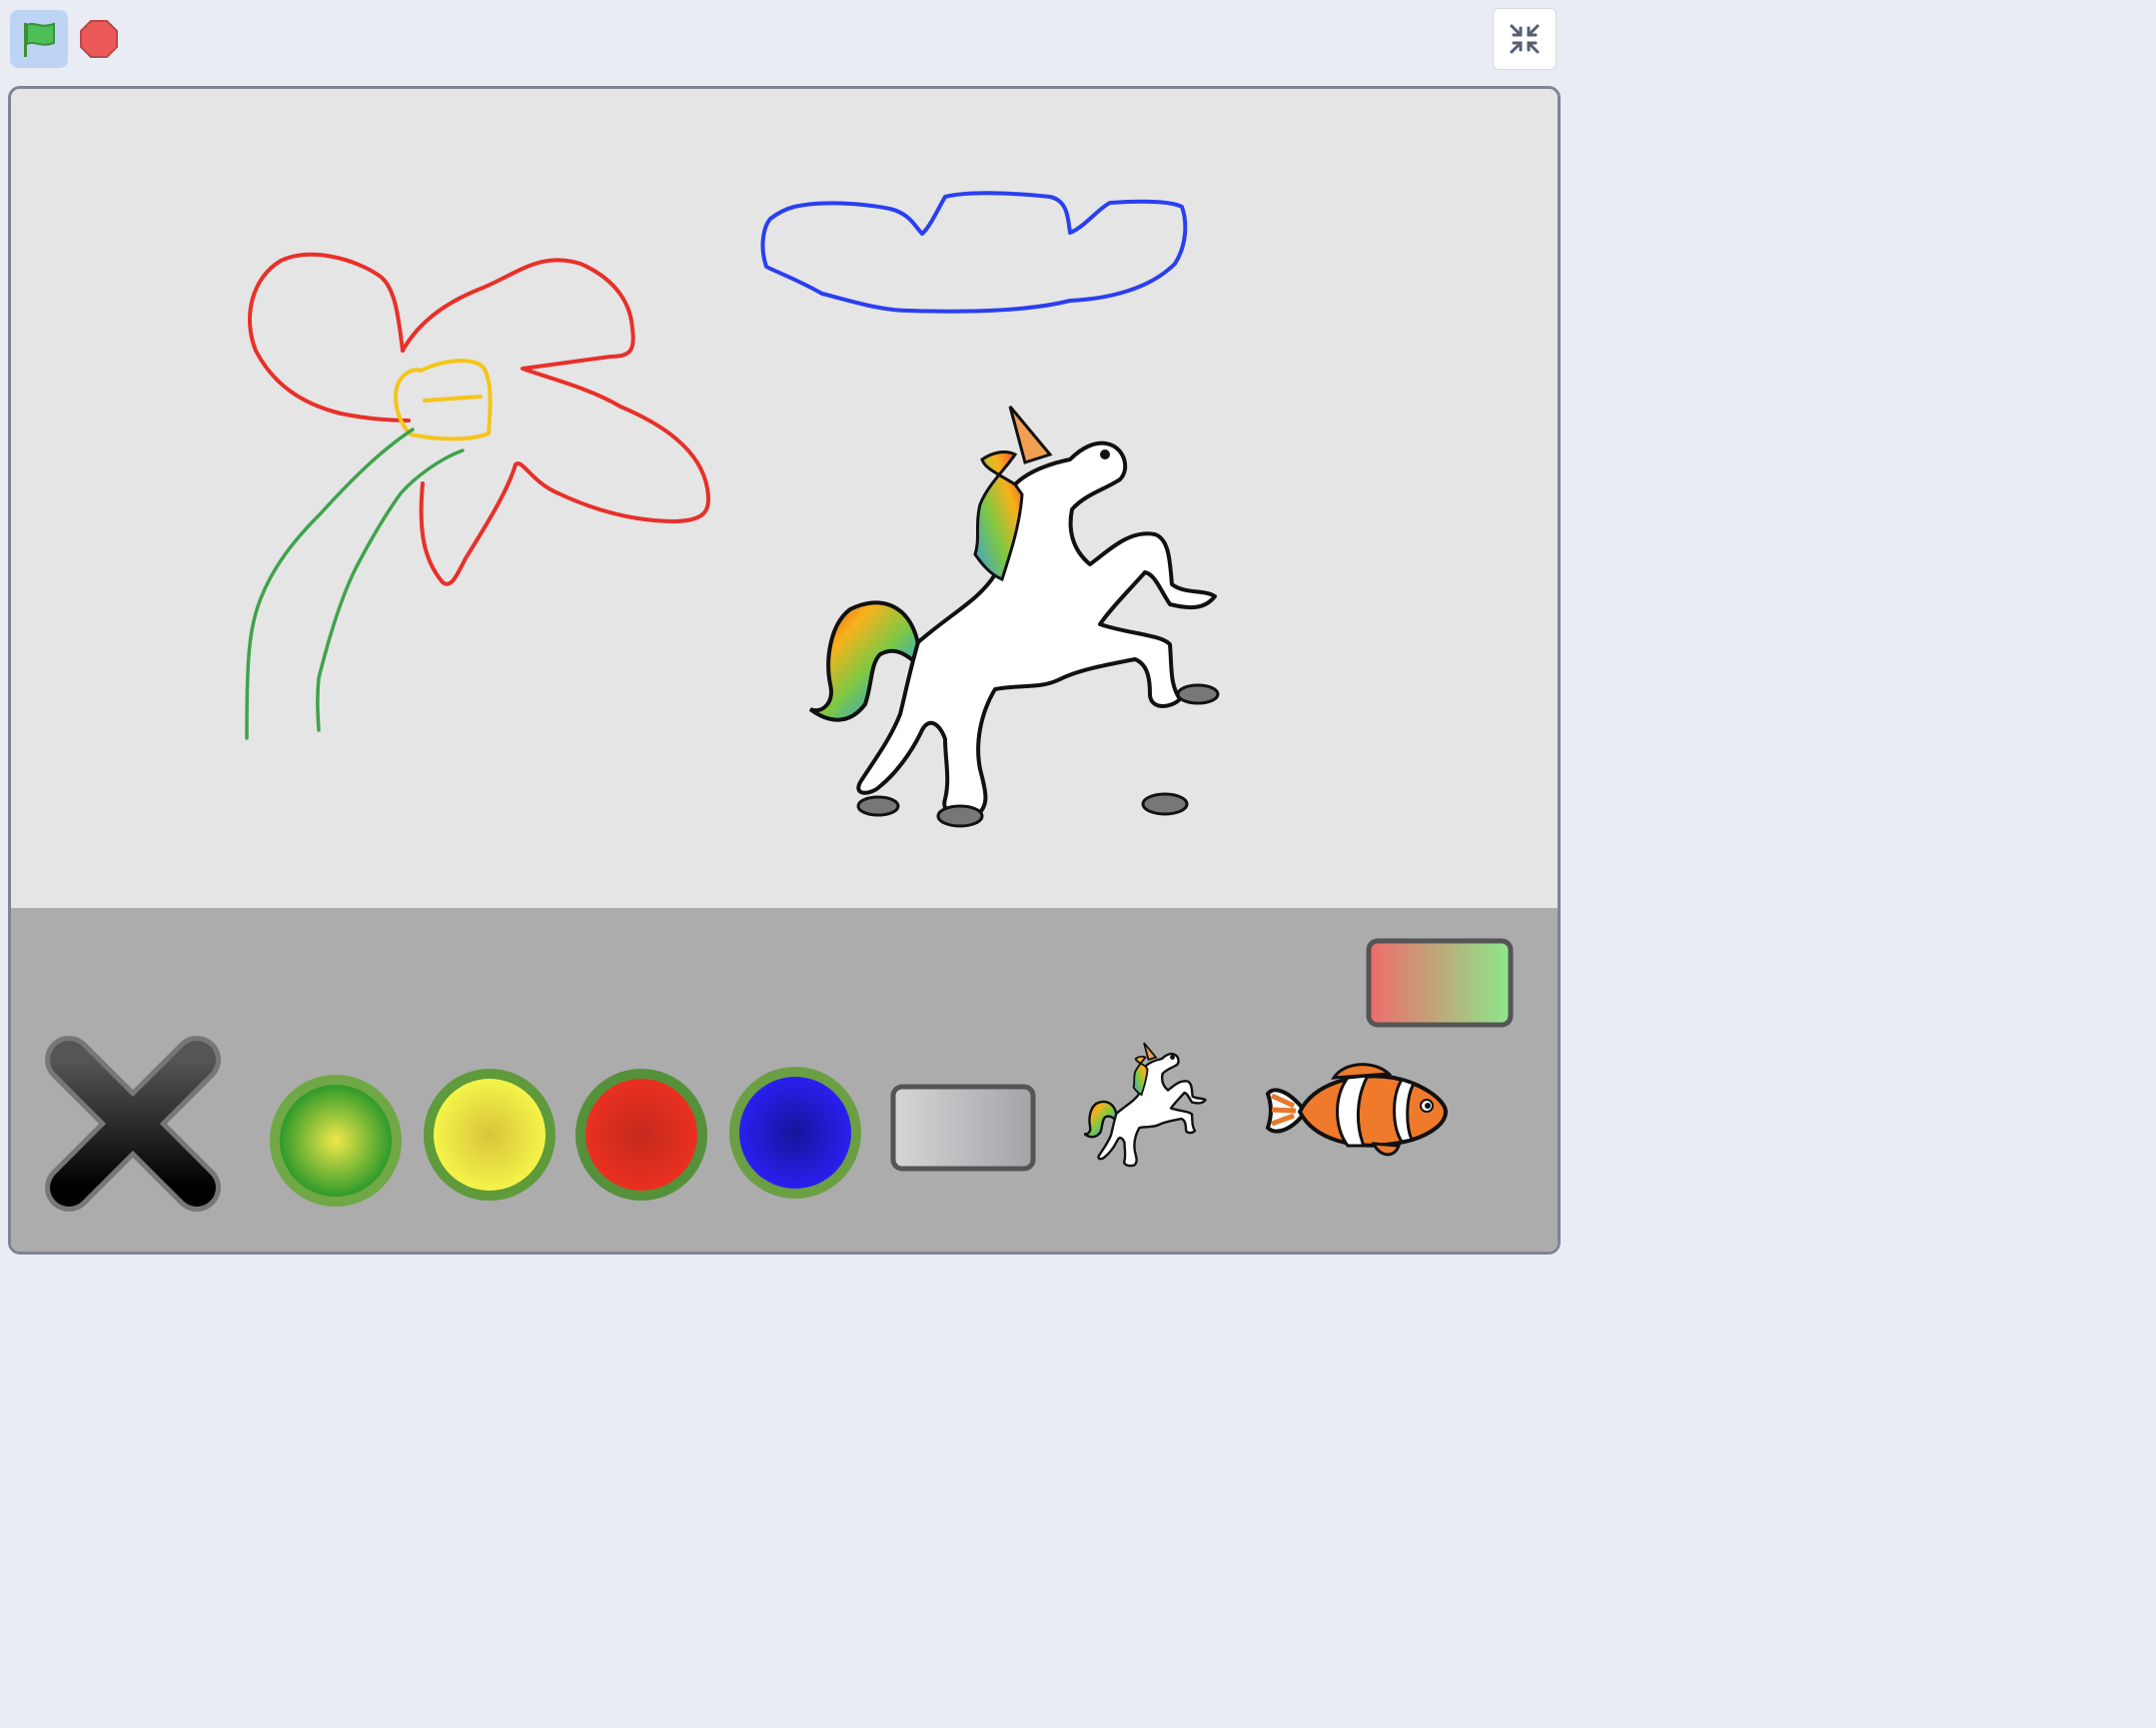 This screenshot has height=1728, width=2156. I want to click on unicorn-sprite, so click(1014, 617).